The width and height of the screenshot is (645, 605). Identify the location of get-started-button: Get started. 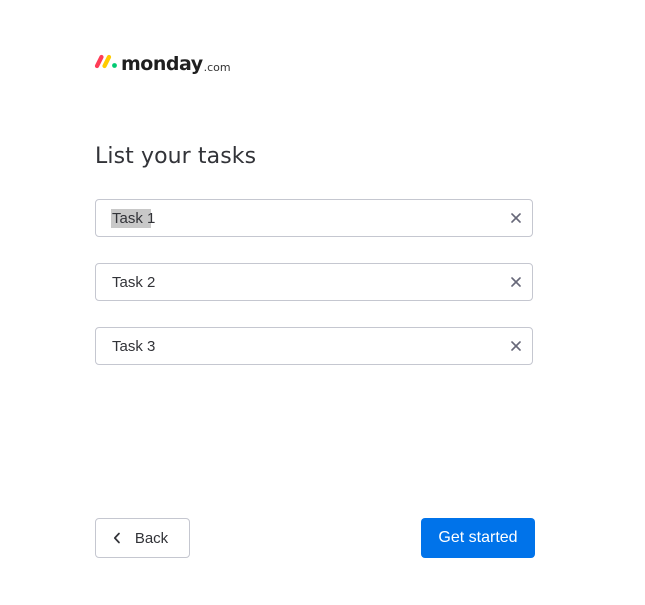
(478, 538).